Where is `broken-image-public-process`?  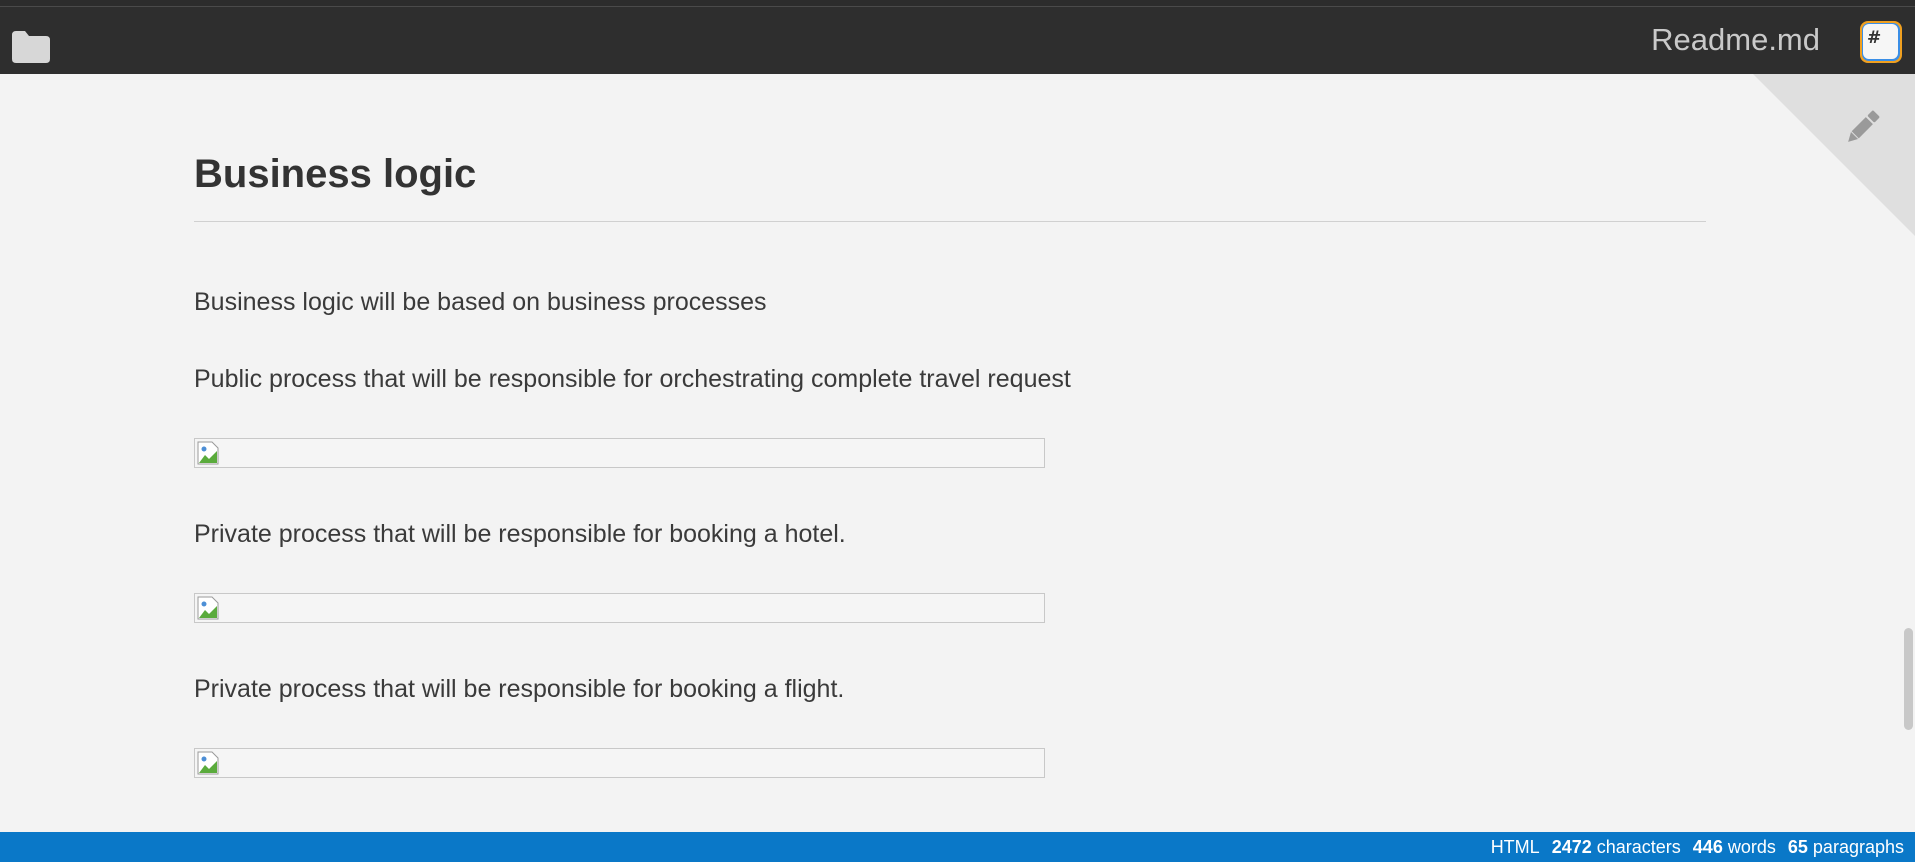 broken-image-public-process is located at coordinates (619, 453).